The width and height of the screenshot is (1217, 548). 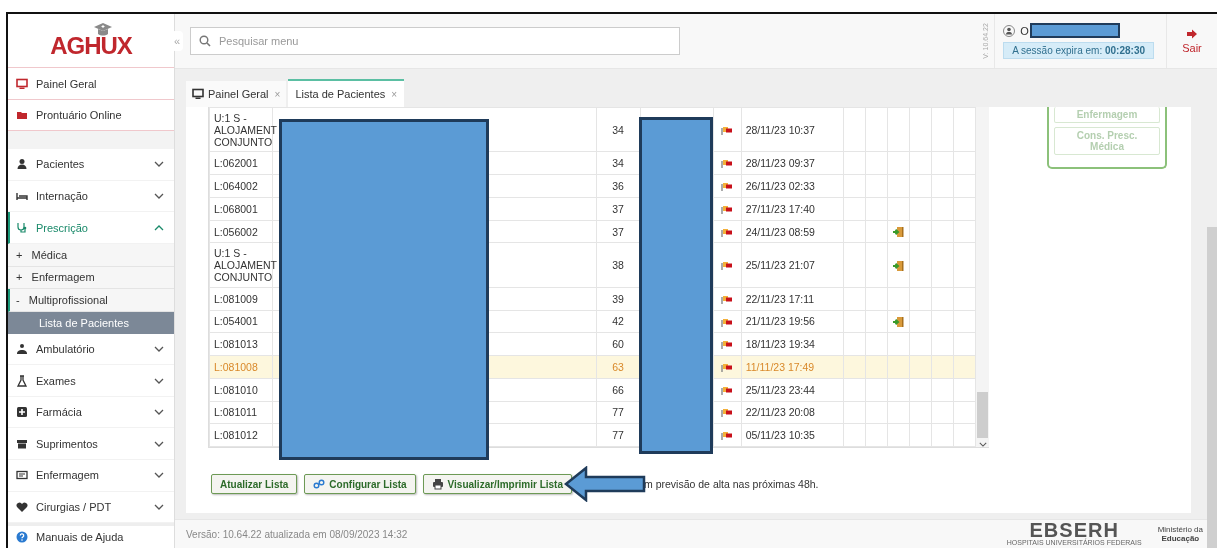 What do you see at coordinates (22, 196) in the screenshot?
I see `bed-icon` at bounding box center [22, 196].